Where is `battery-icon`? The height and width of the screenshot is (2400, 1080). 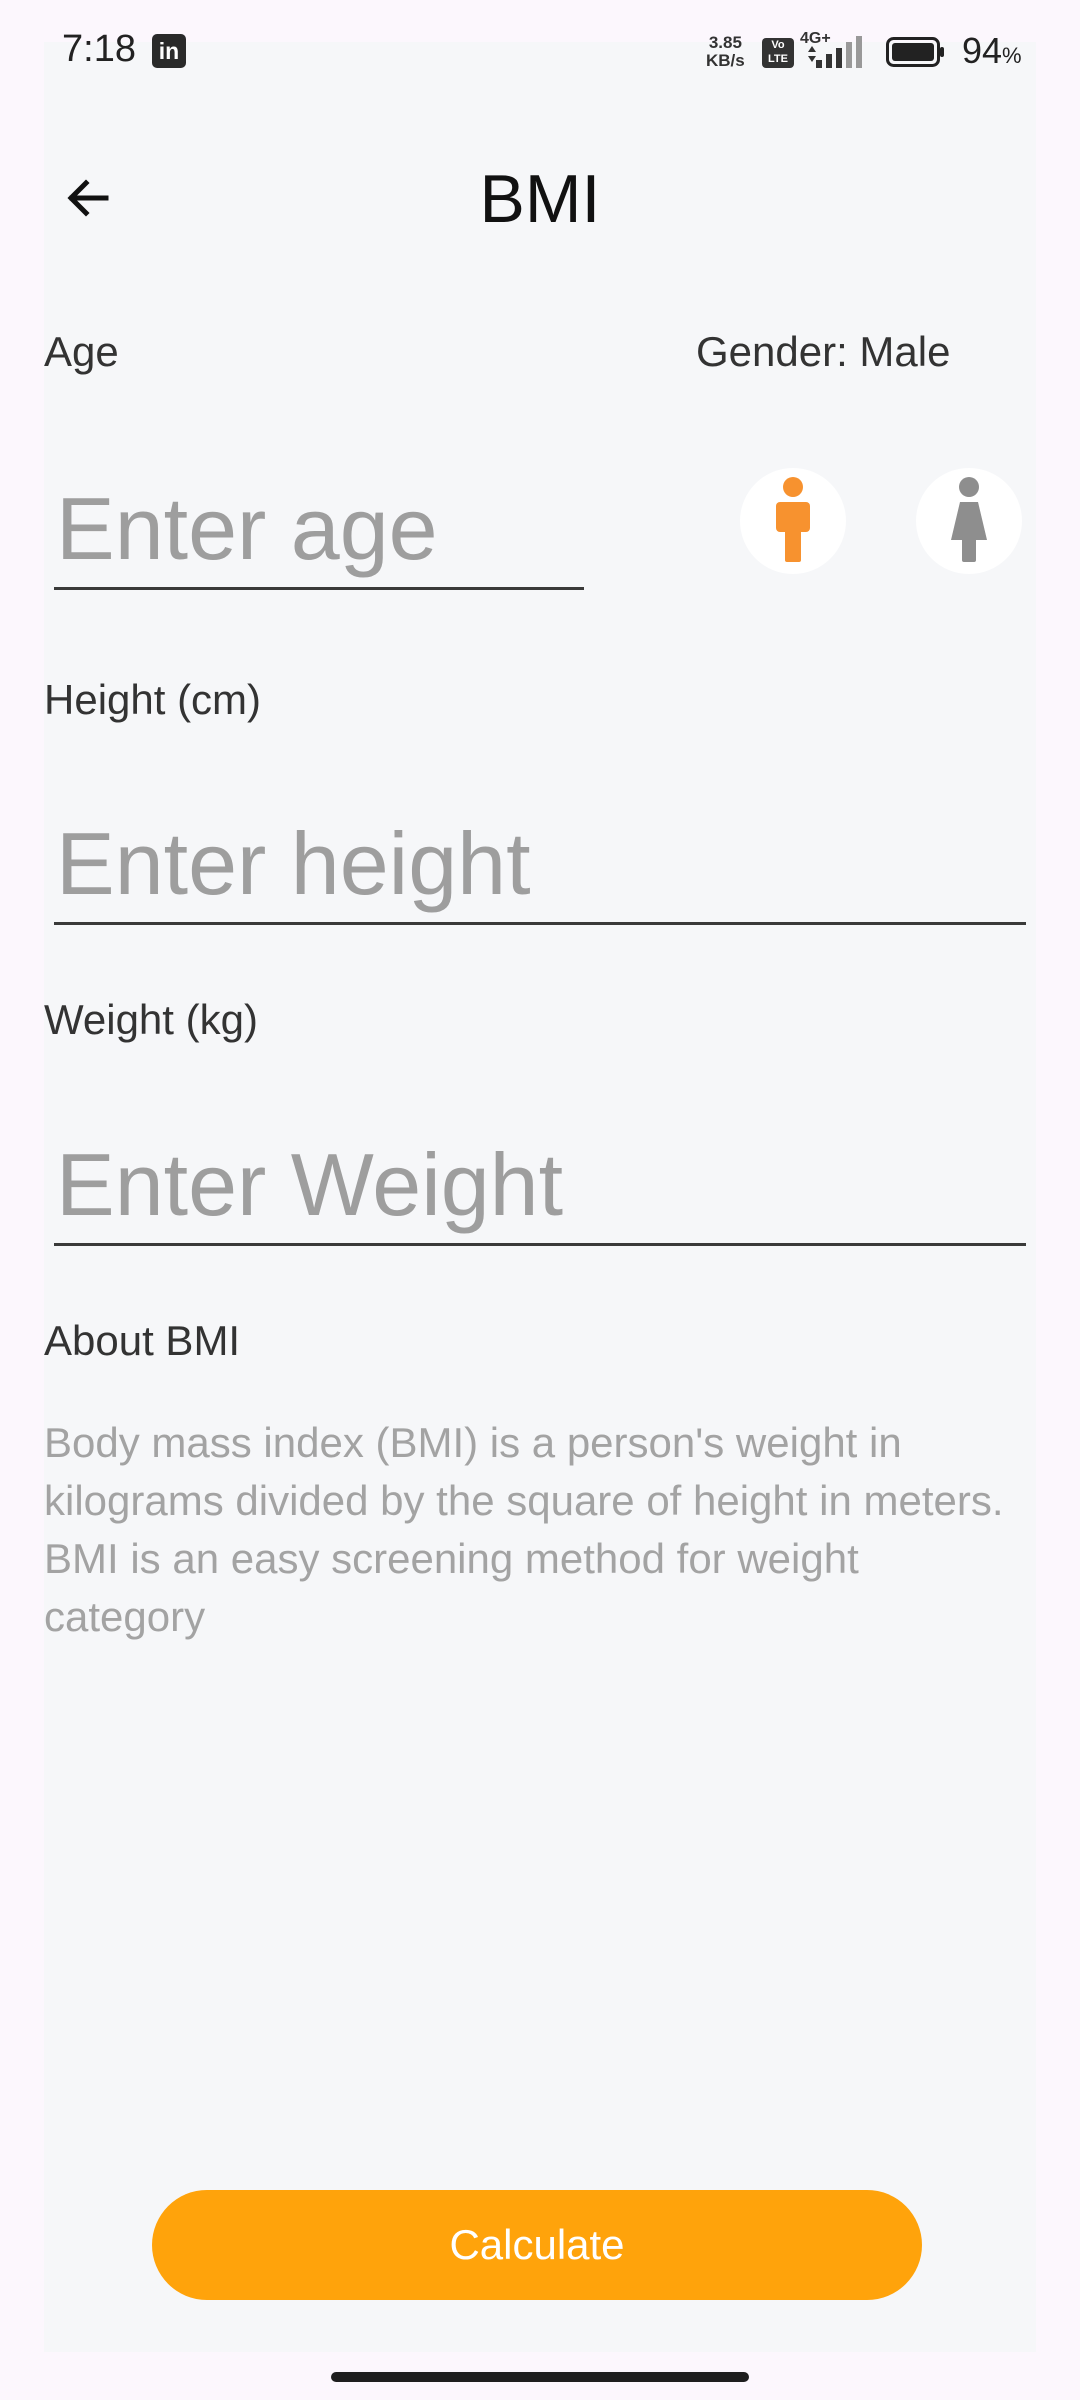
battery-icon is located at coordinates (915, 52).